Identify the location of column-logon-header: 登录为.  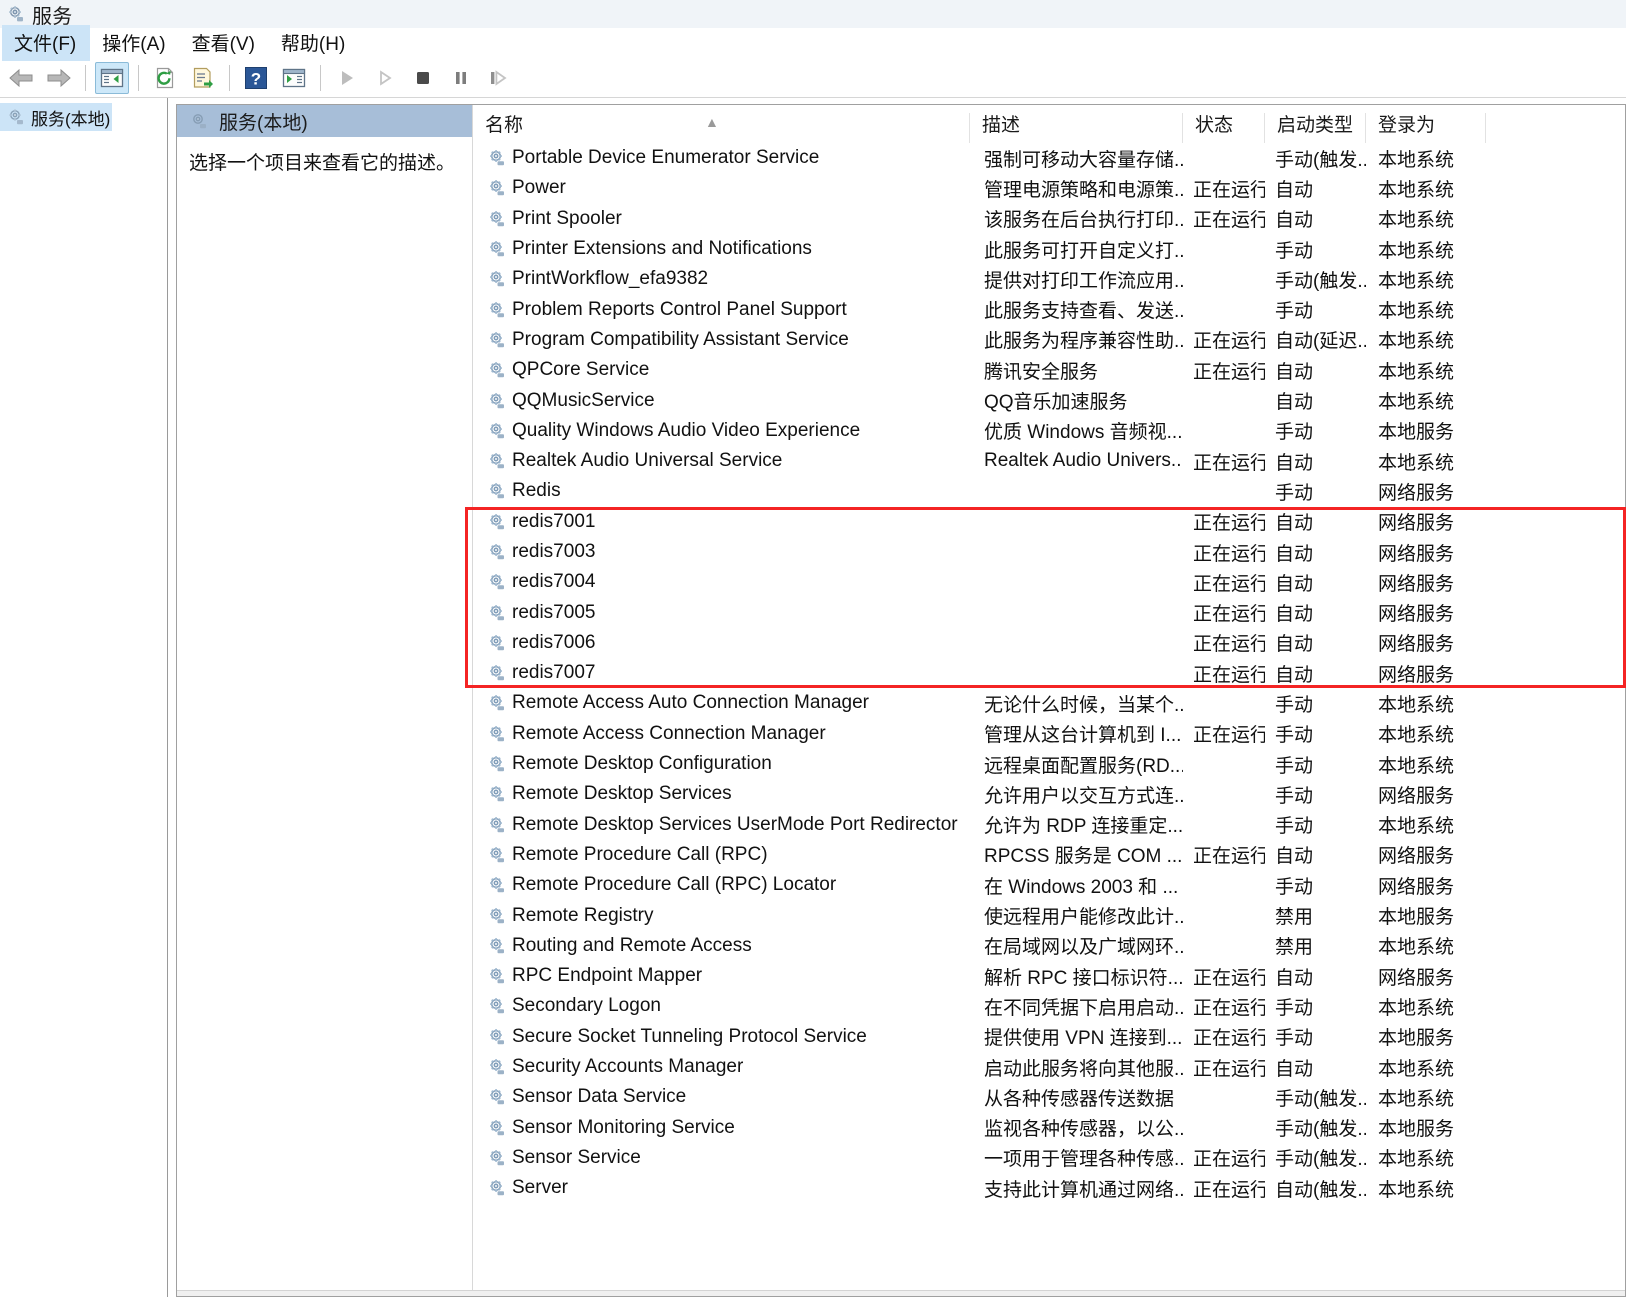
(1426, 128).